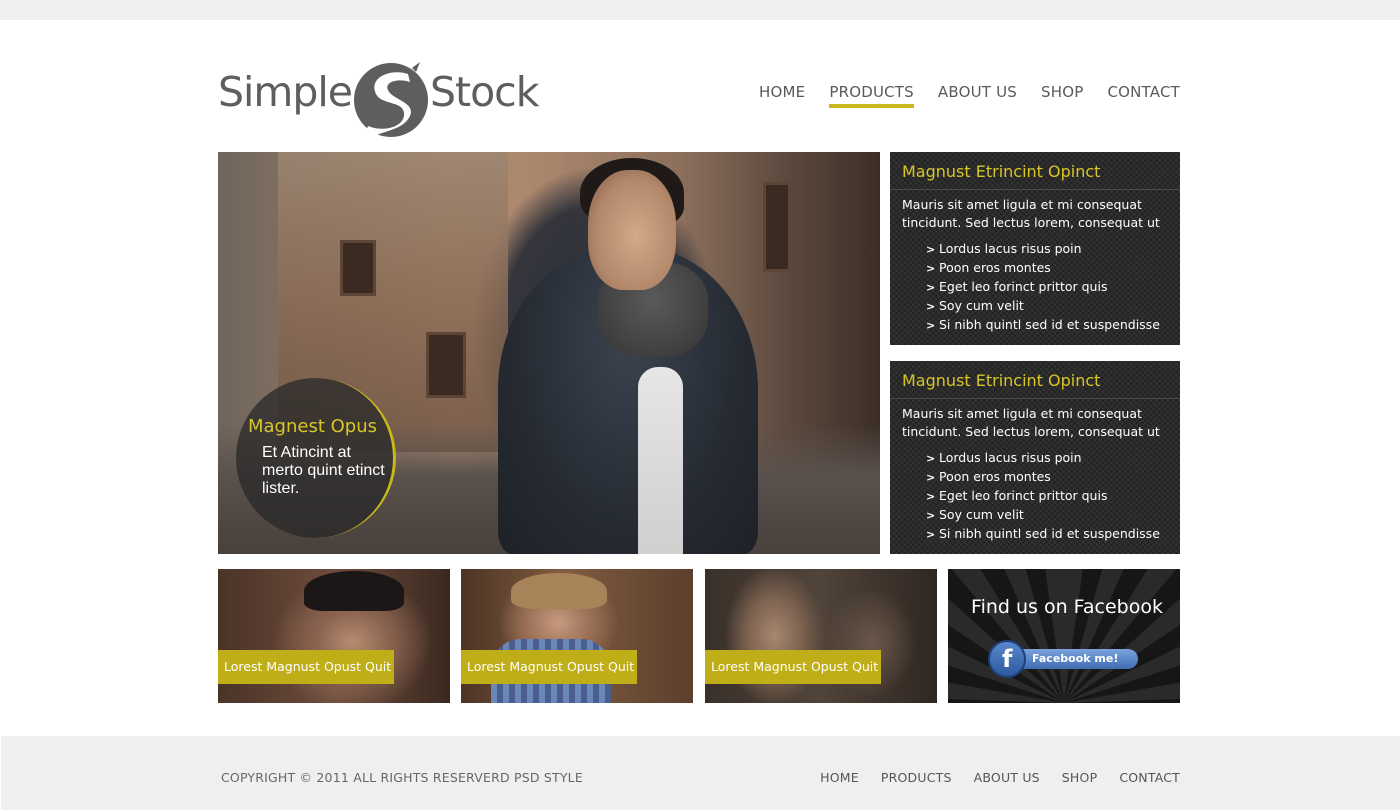  Describe the element at coordinates (1075, 658) in the screenshot. I see `facebook-button-label: Facebook me!` at that location.